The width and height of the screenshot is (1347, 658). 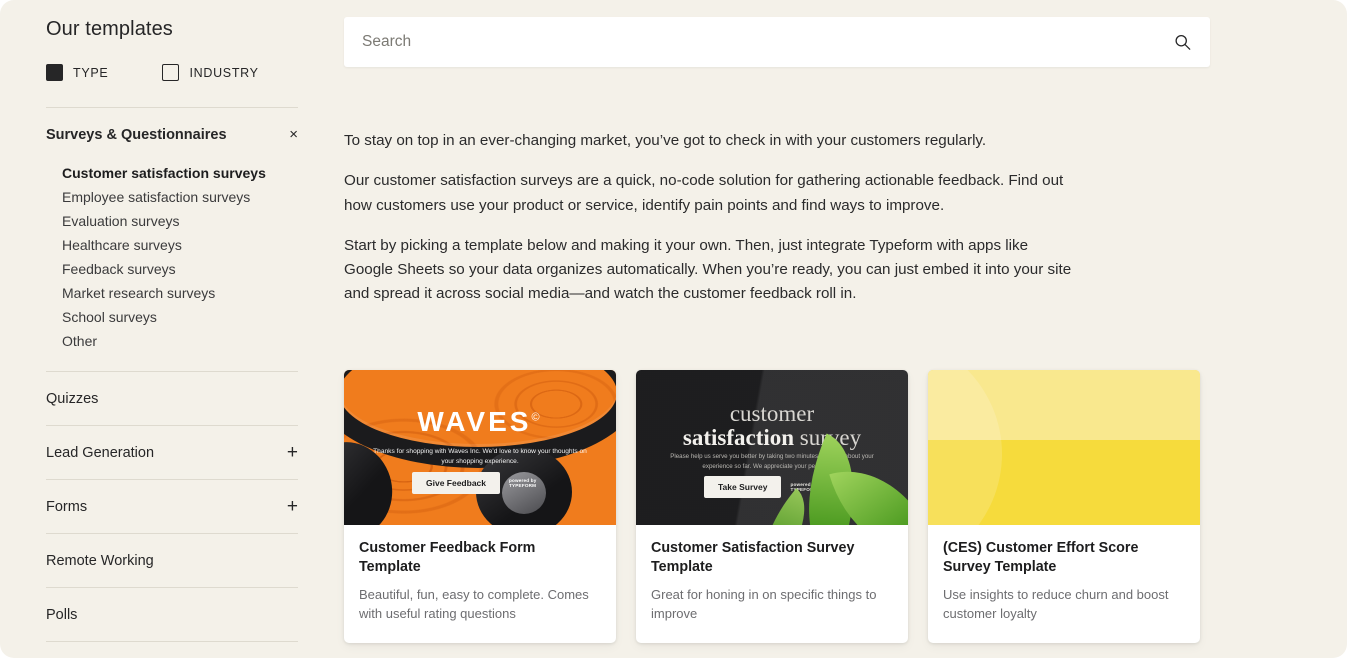 What do you see at coordinates (172, 614) in the screenshot?
I see `sidebar-section-polls: Polls` at bounding box center [172, 614].